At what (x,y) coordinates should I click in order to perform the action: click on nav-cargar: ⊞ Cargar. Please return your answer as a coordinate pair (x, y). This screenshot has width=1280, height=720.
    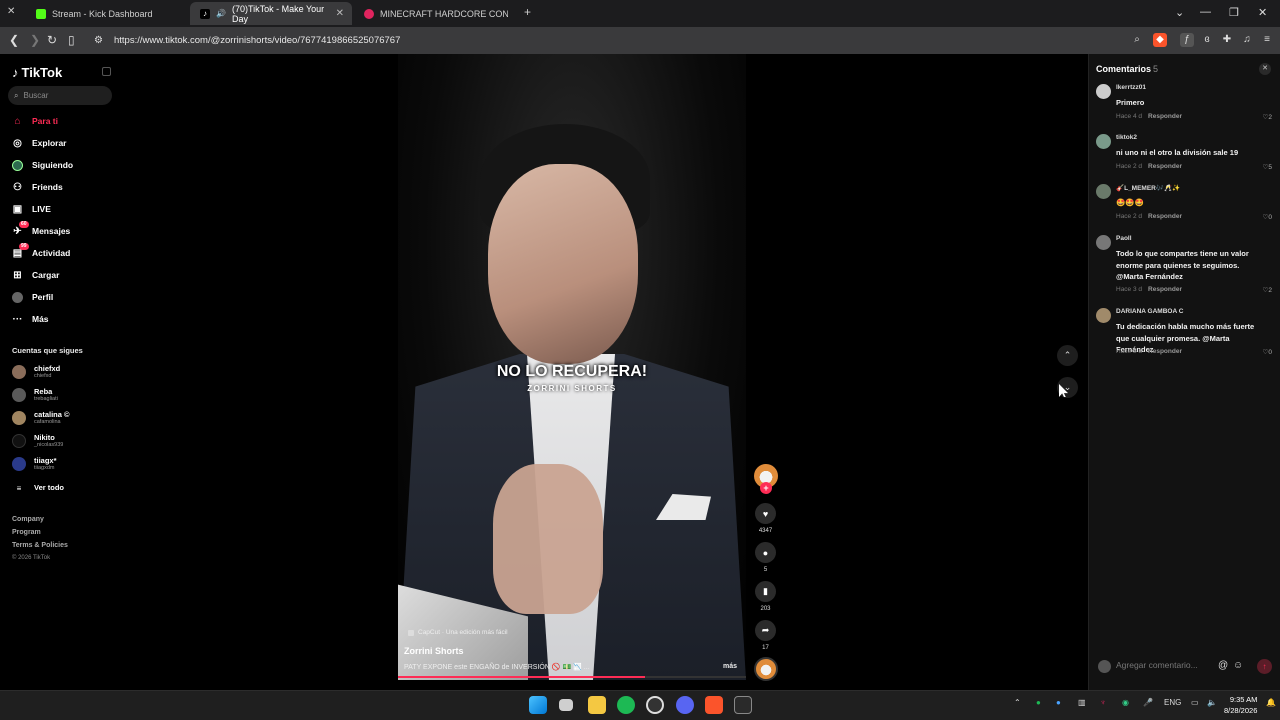
    Looking at the image, I should click on (35, 275).